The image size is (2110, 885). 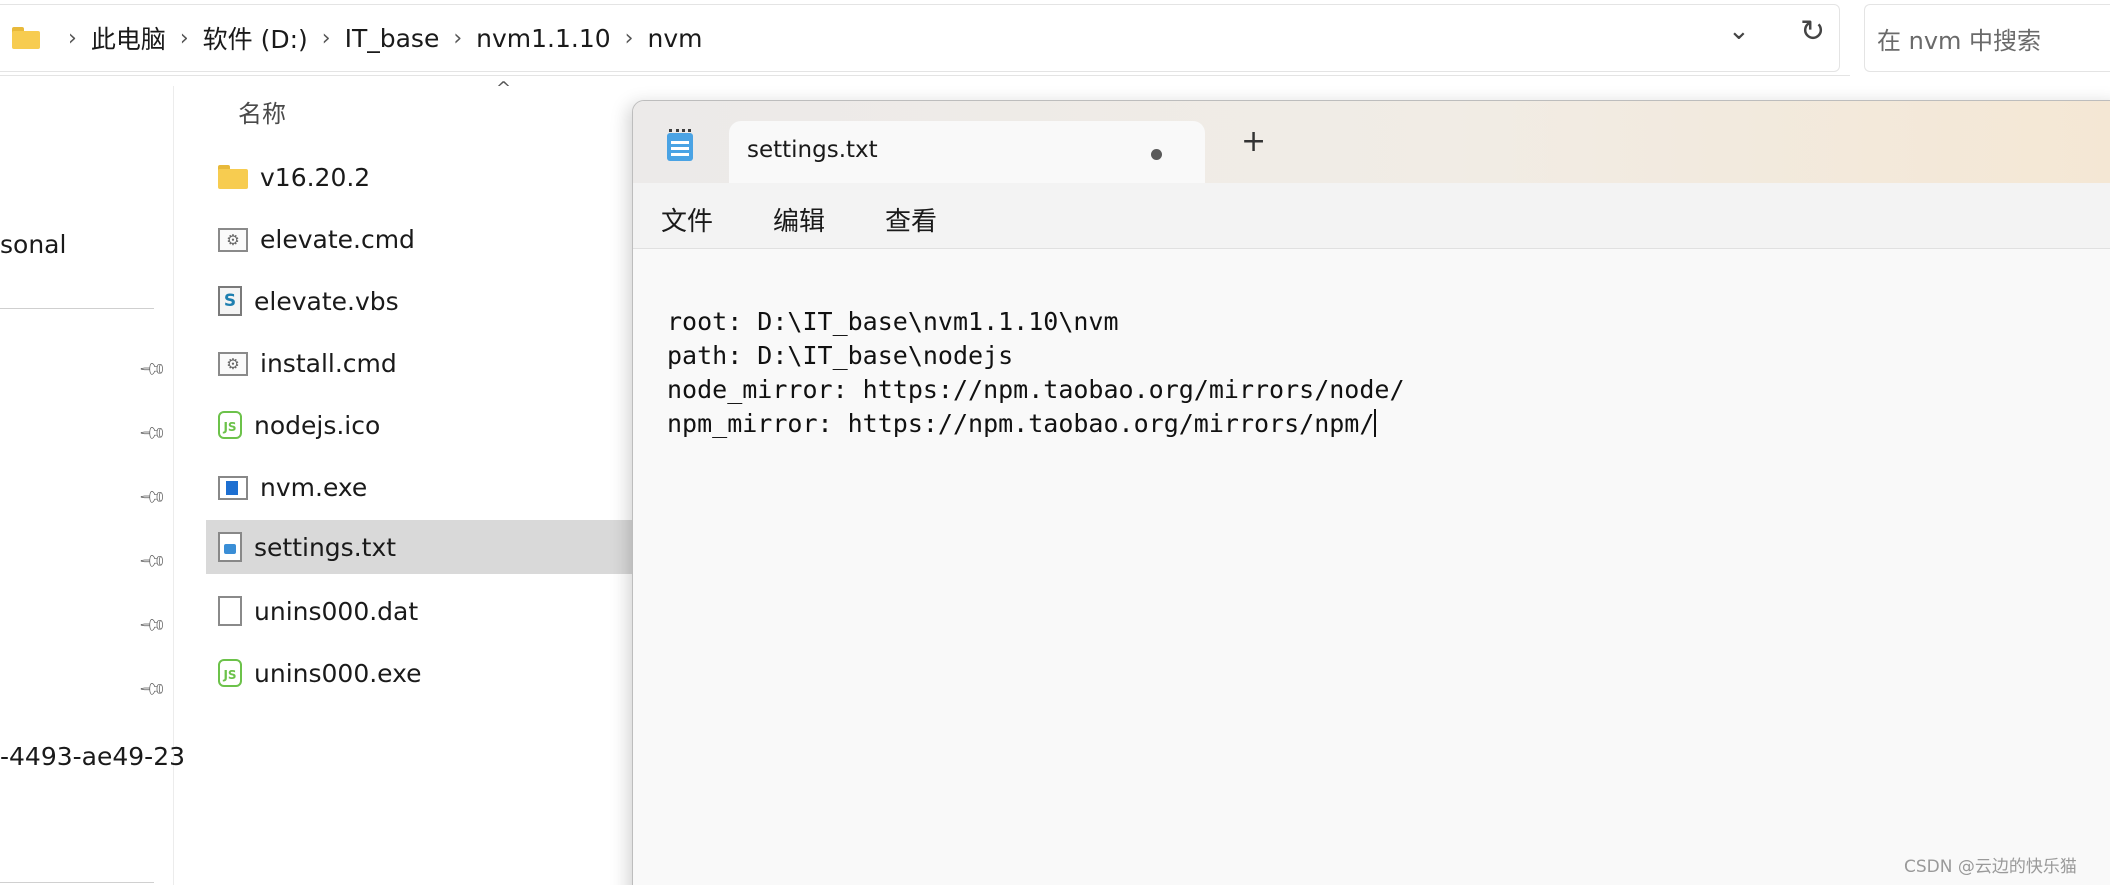 What do you see at coordinates (230, 301) in the screenshot?
I see `vbs-file-icon: S` at bounding box center [230, 301].